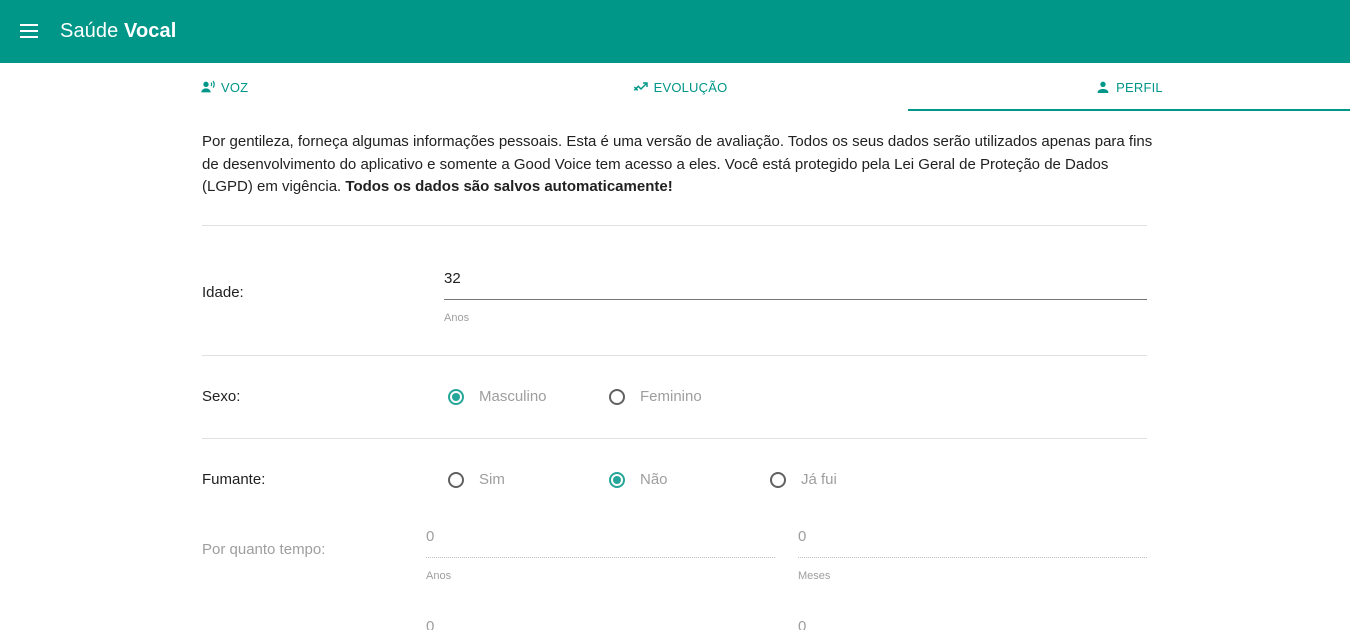  I want to click on voice-icon, so click(208, 86).